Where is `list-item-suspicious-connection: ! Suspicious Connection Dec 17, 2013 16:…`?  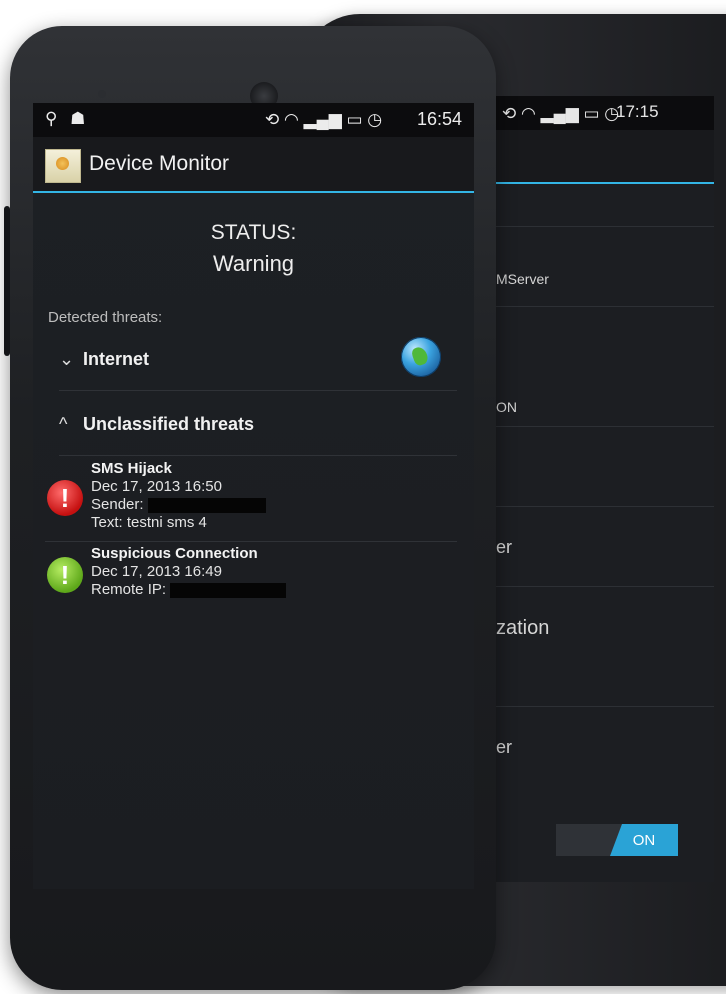
list-item-suspicious-connection: ! Suspicious Connection Dec 17, 2013 16:… is located at coordinates (255, 578).